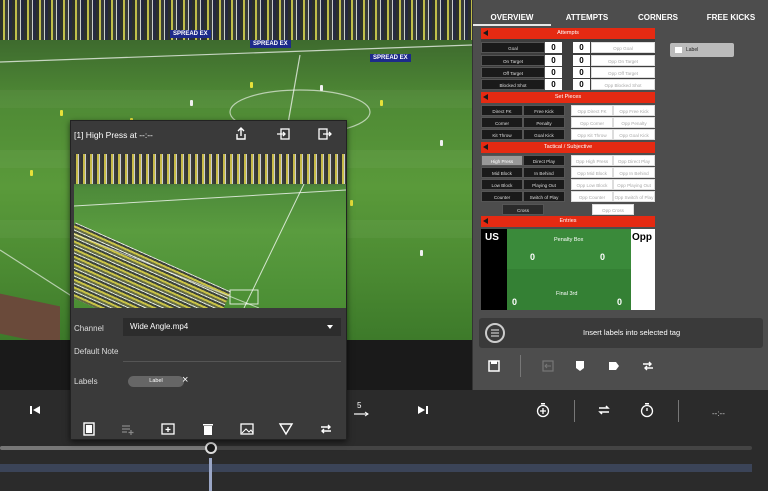 This screenshot has width=768, height=491. What do you see at coordinates (718, 413) in the screenshot?
I see `time-readout: --:--` at bounding box center [718, 413].